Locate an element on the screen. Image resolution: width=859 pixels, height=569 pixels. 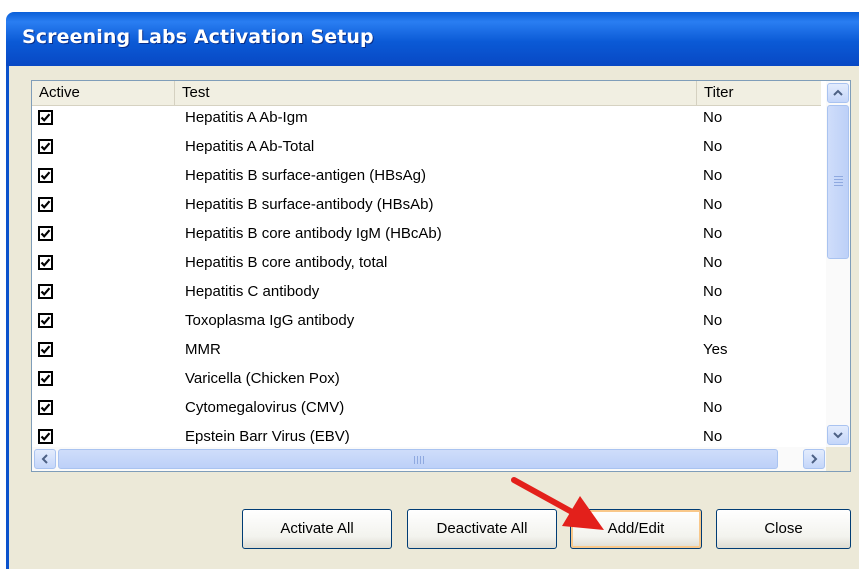
chevron-left-icon is located at coordinates (44, 459).